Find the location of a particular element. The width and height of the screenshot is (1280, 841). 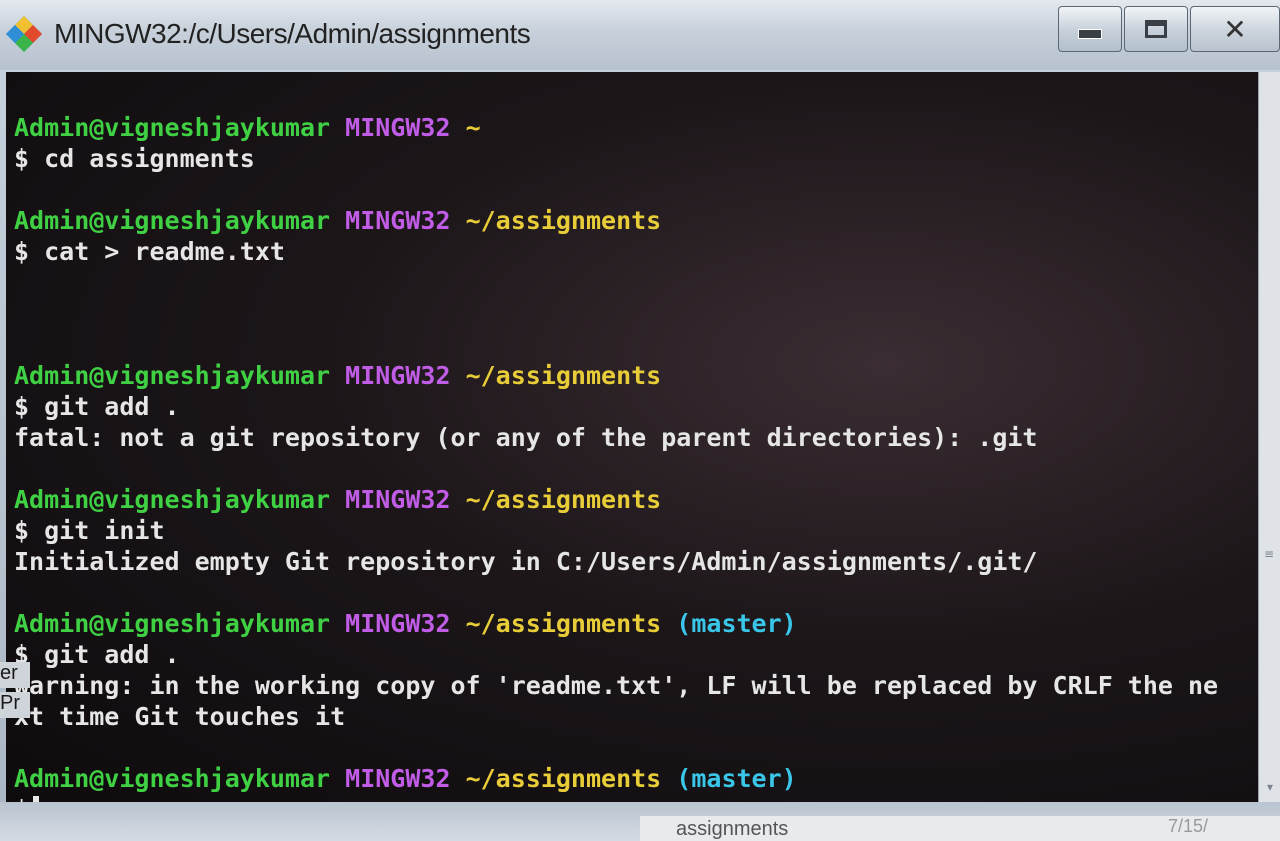

prompt-path: ~ is located at coordinates (473, 127).